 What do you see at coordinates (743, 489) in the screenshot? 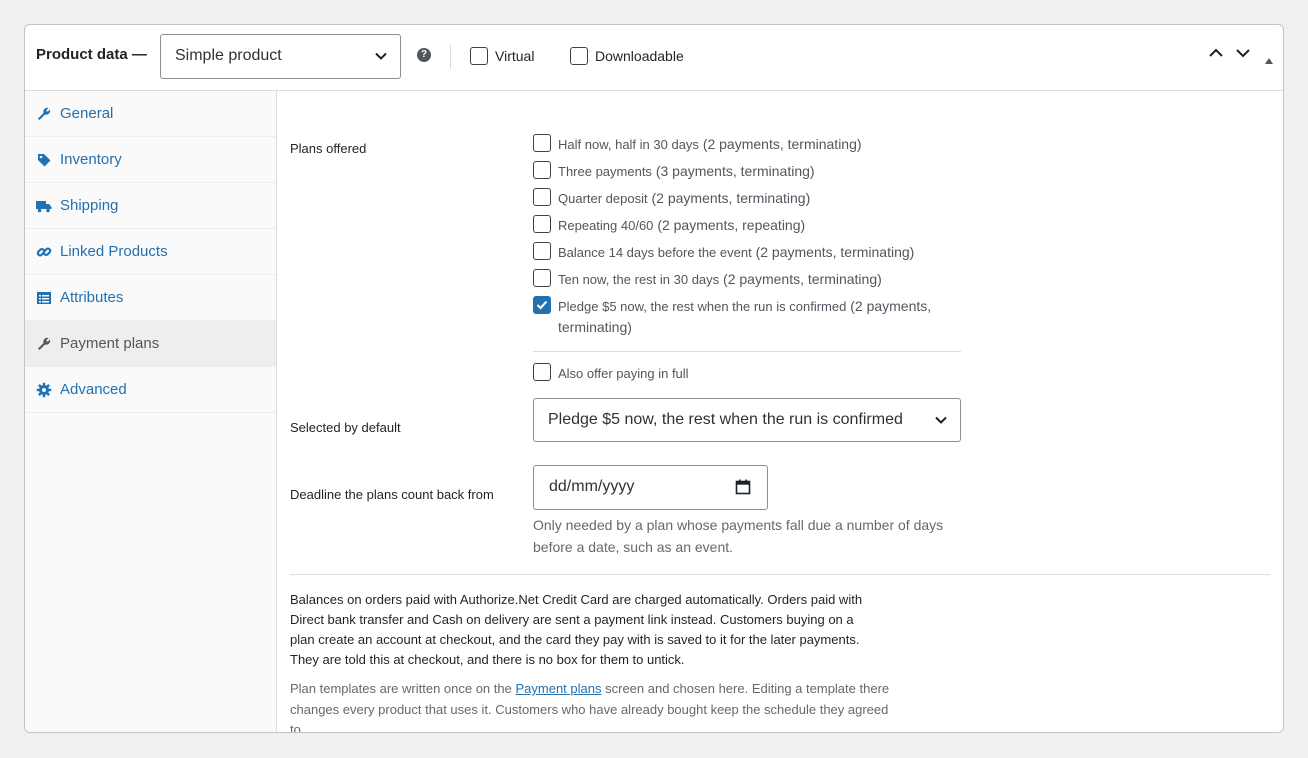
I see `calendar-icon` at bounding box center [743, 489].